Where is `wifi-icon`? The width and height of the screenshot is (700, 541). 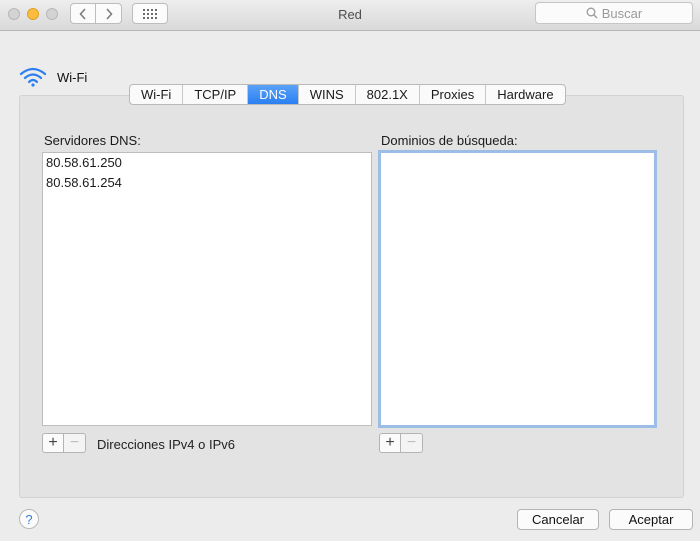
wifi-icon is located at coordinates (33, 77).